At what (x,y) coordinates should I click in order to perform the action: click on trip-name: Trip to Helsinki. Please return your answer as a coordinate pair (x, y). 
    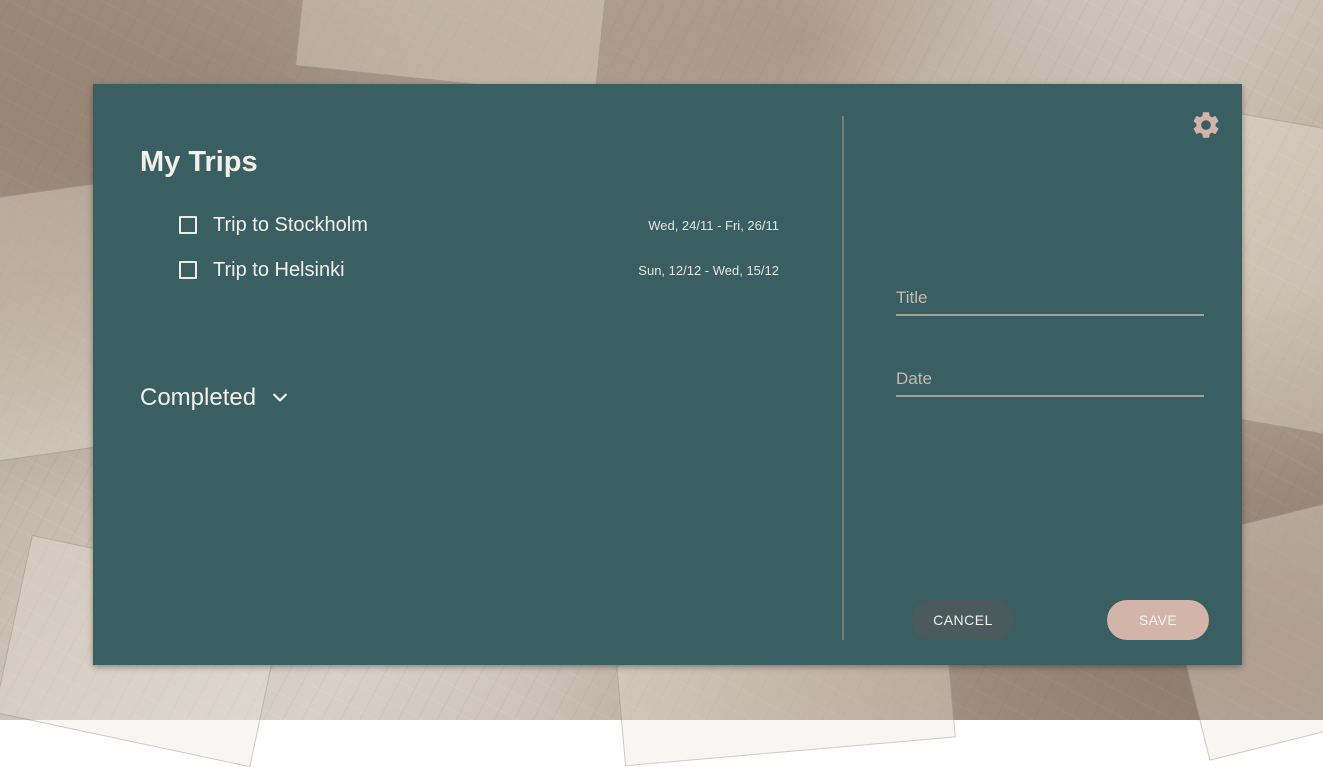
    Looking at the image, I should click on (279, 269).